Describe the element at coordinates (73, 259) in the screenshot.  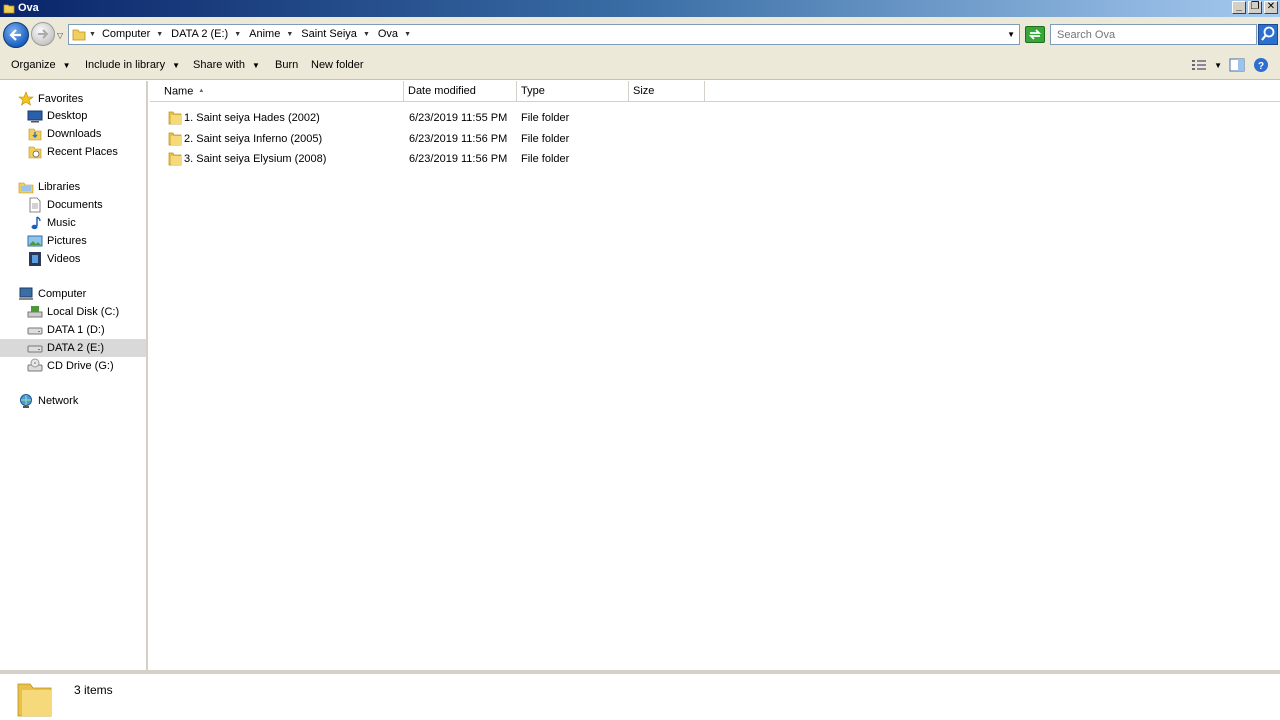
I see `nav-item-videos: Videos` at that location.